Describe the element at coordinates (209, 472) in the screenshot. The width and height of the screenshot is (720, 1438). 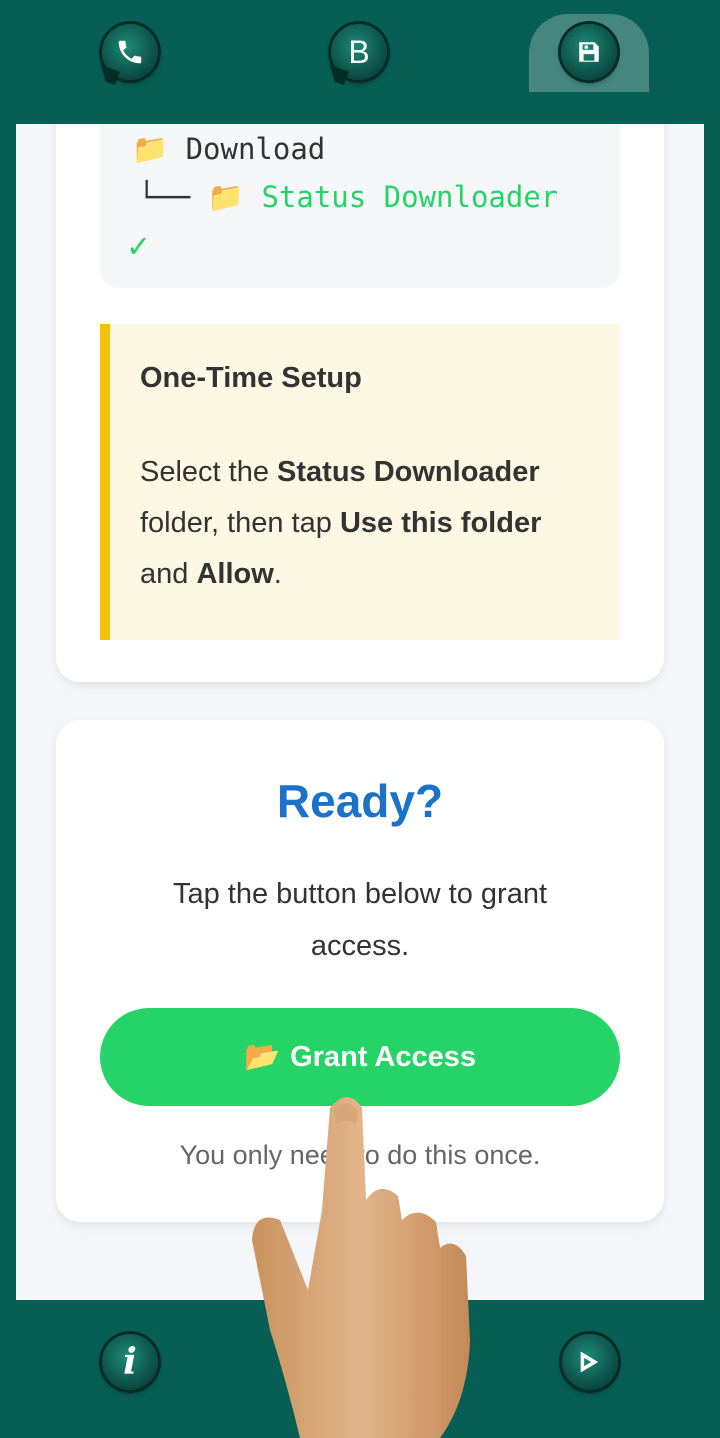
I see `note-text-part: Select the` at that location.